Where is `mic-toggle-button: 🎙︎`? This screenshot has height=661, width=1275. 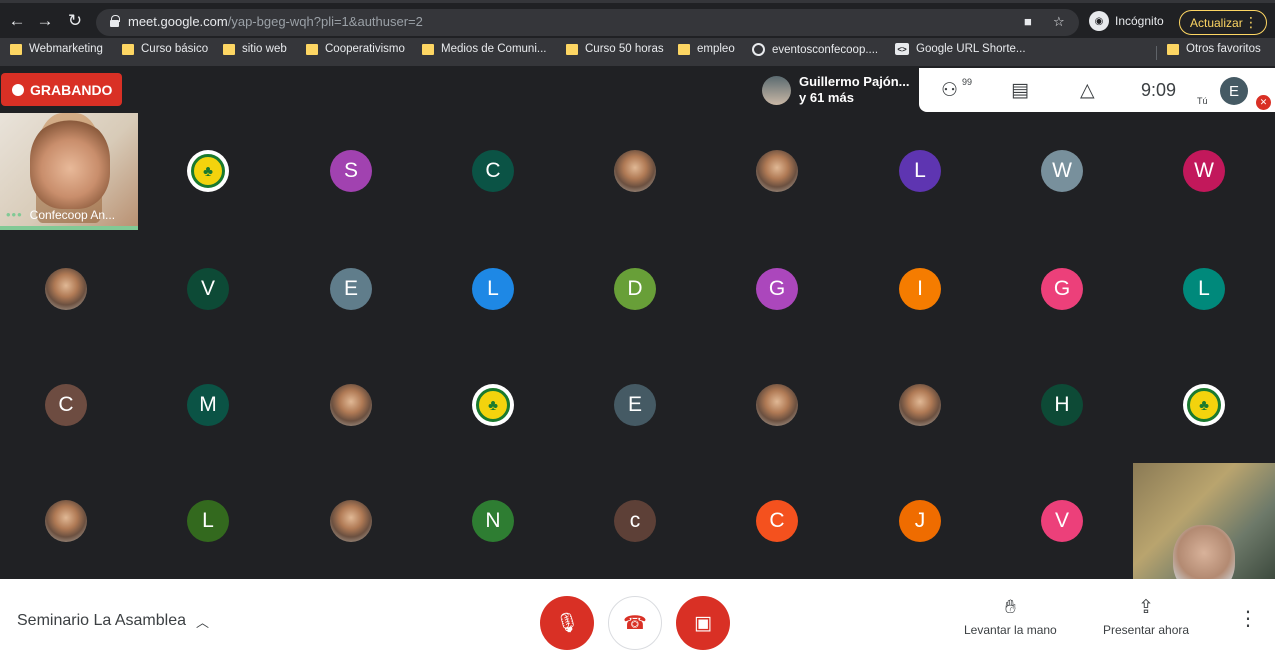 mic-toggle-button: 🎙︎ is located at coordinates (567, 623).